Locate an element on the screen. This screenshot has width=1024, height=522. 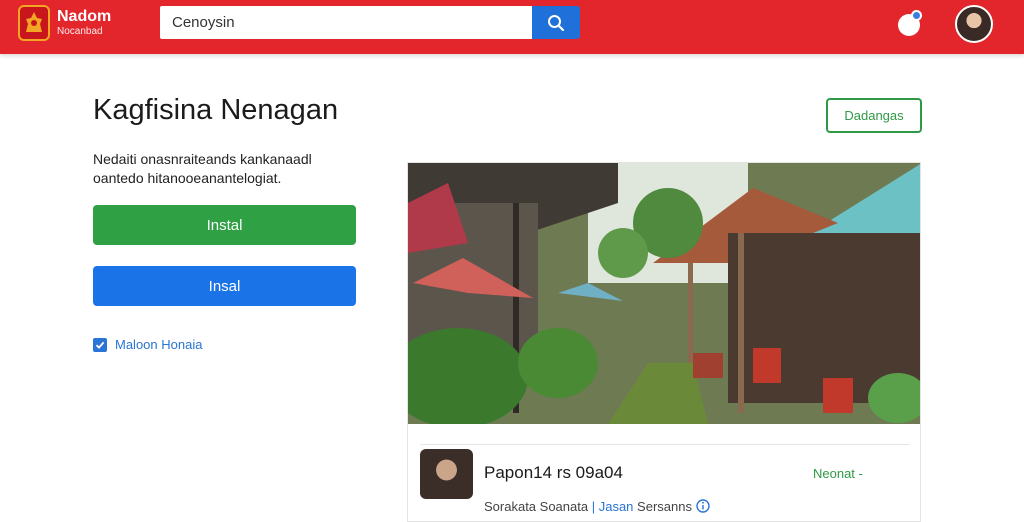
notification-icon is located at coordinates (910, 24).